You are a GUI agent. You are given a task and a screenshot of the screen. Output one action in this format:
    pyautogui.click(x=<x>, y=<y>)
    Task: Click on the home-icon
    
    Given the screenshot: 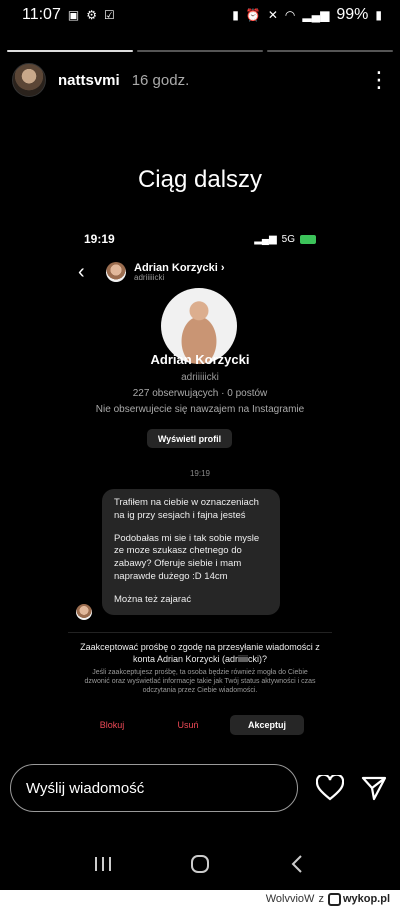 What is the action you would take?
    pyautogui.click(x=200, y=864)
    